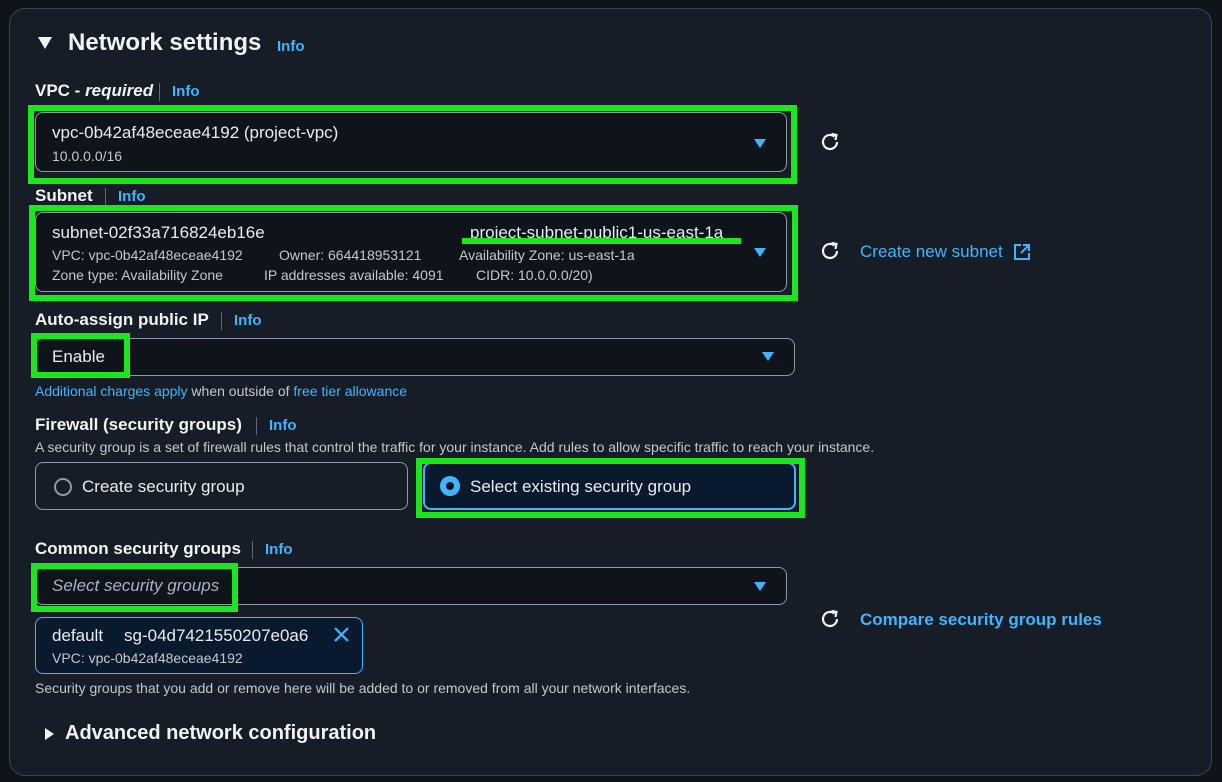 The width and height of the screenshot is (1222, 782). What do you see at coordinates (94, 90) in the screenshot?
I see `vpc-label: VPC - required` at bounding box center [94, 90].